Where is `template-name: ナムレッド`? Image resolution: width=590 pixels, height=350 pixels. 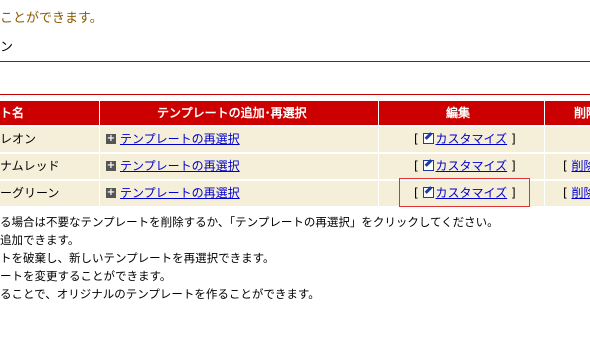
template-name: ナムレッド is located at coordinates (30, 166).